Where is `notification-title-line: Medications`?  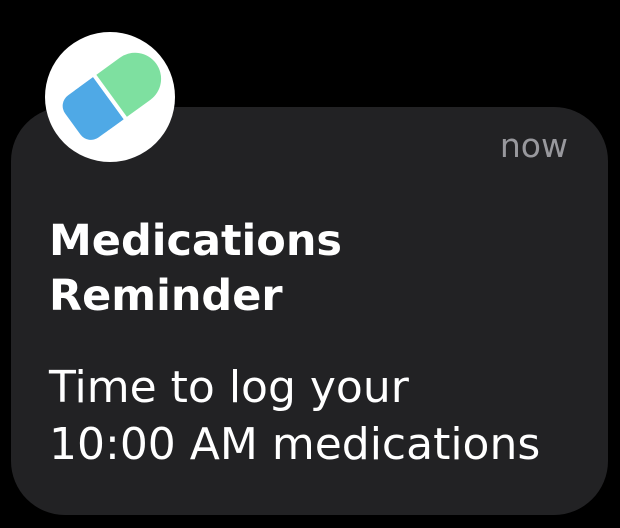 notification-title-line: Medications is located at coordinates (196, 241).